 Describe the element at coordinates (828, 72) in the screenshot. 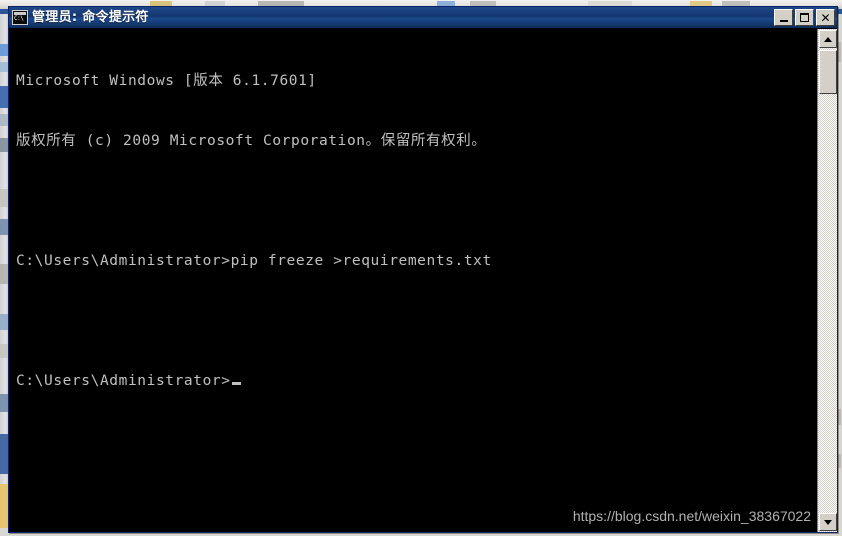

I see `scrollbar-thumb` at that location.